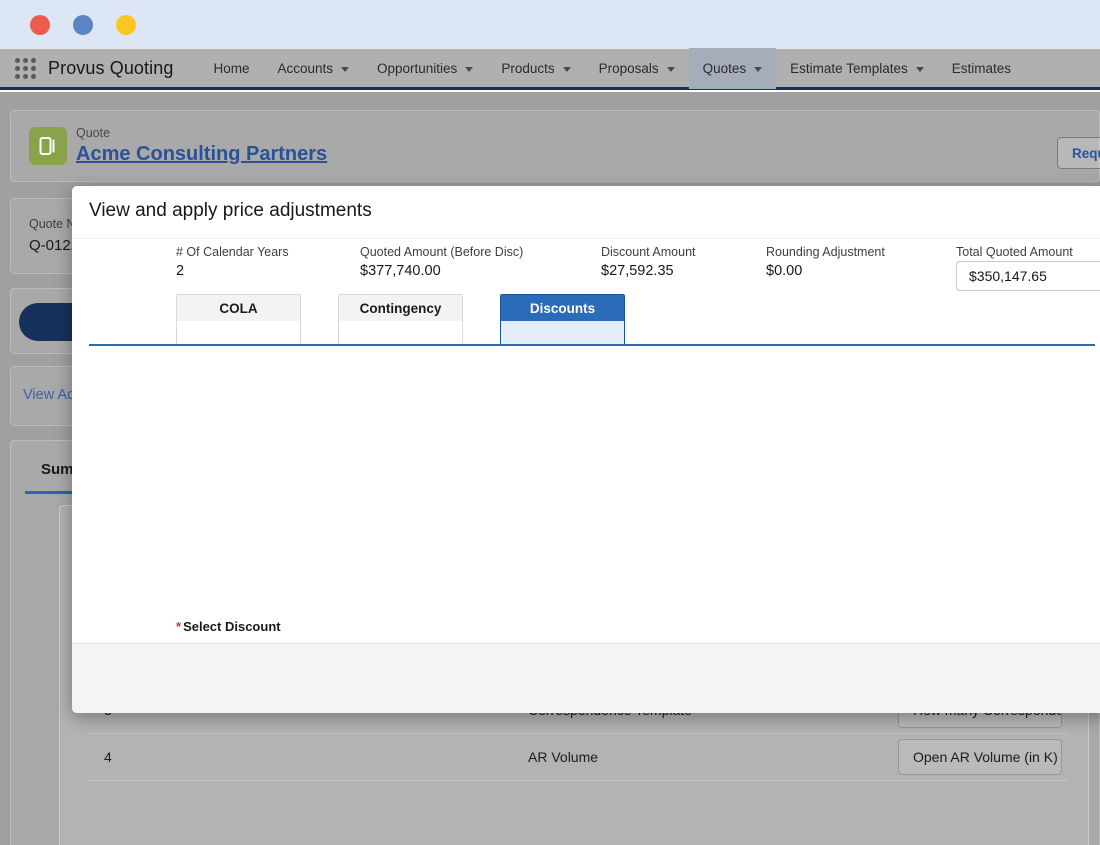  I want to click on total-quoted-amount-input: $350,147.65, so click(1028, 276).